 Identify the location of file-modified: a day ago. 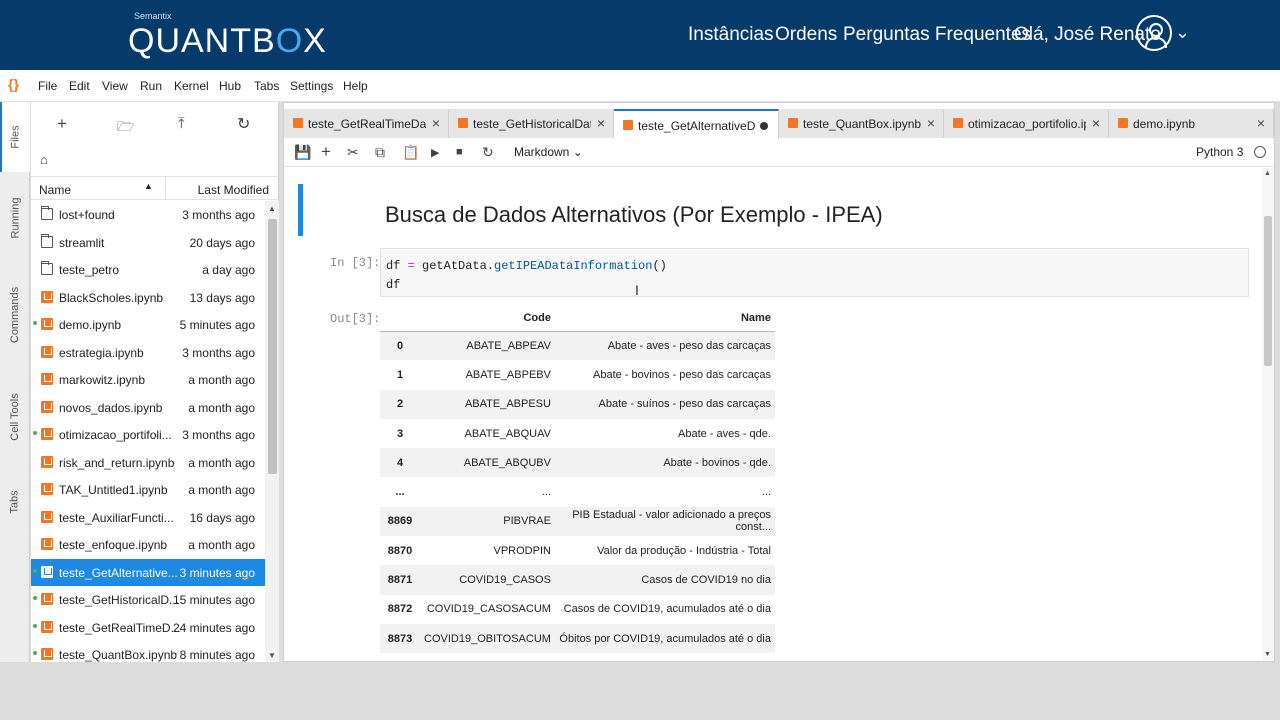
(228, 270).